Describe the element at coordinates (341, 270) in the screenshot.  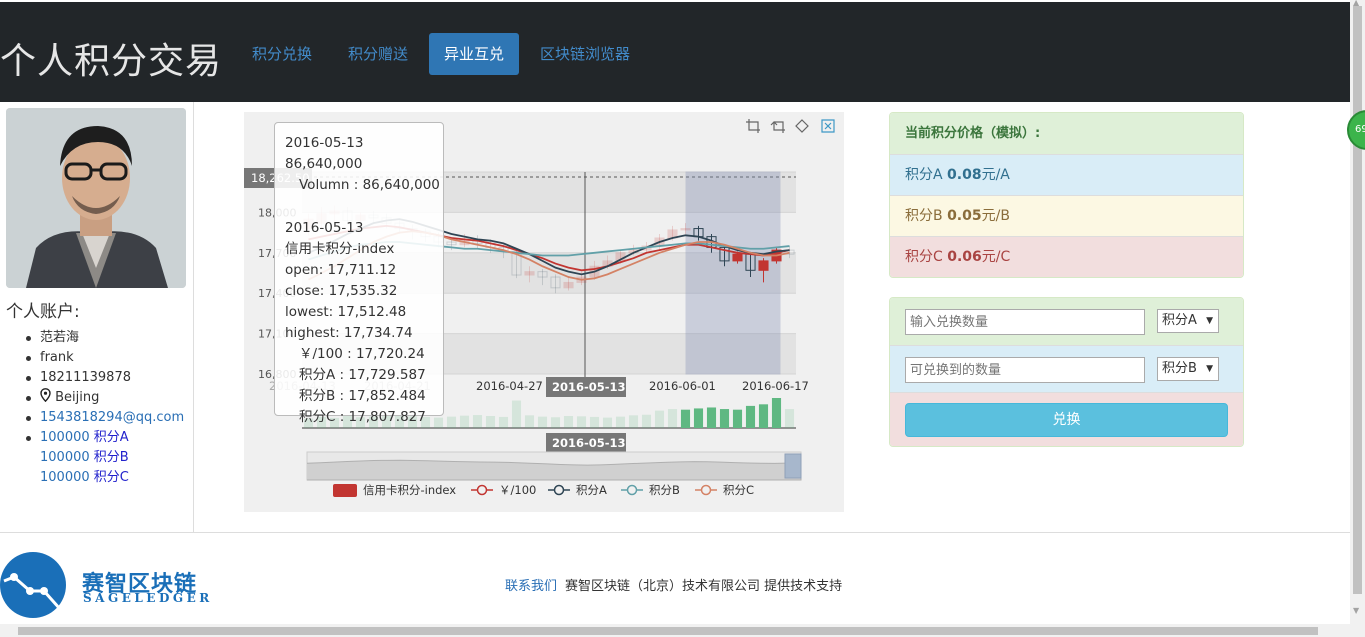
I see `tooltip-open: open: 17,711.12` at that location.